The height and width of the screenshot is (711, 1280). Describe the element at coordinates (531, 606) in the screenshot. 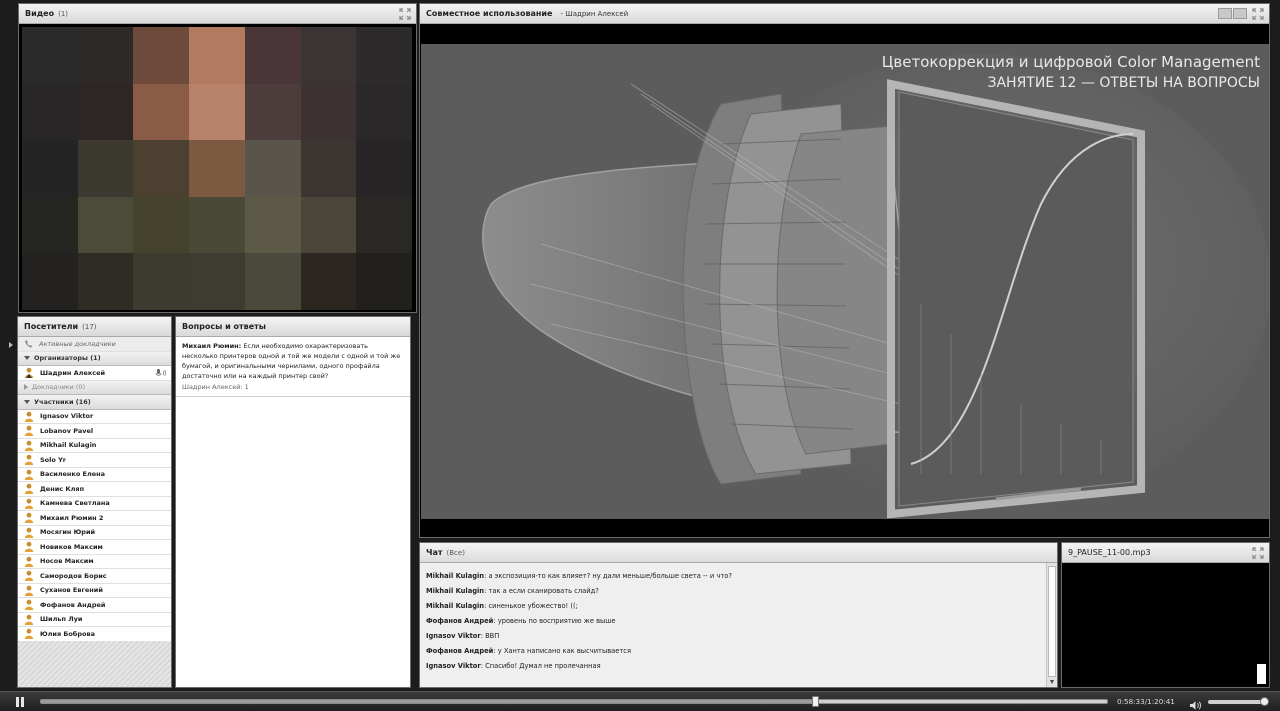

I see `chat-text: : синенькое убожество! ((;` at that location.